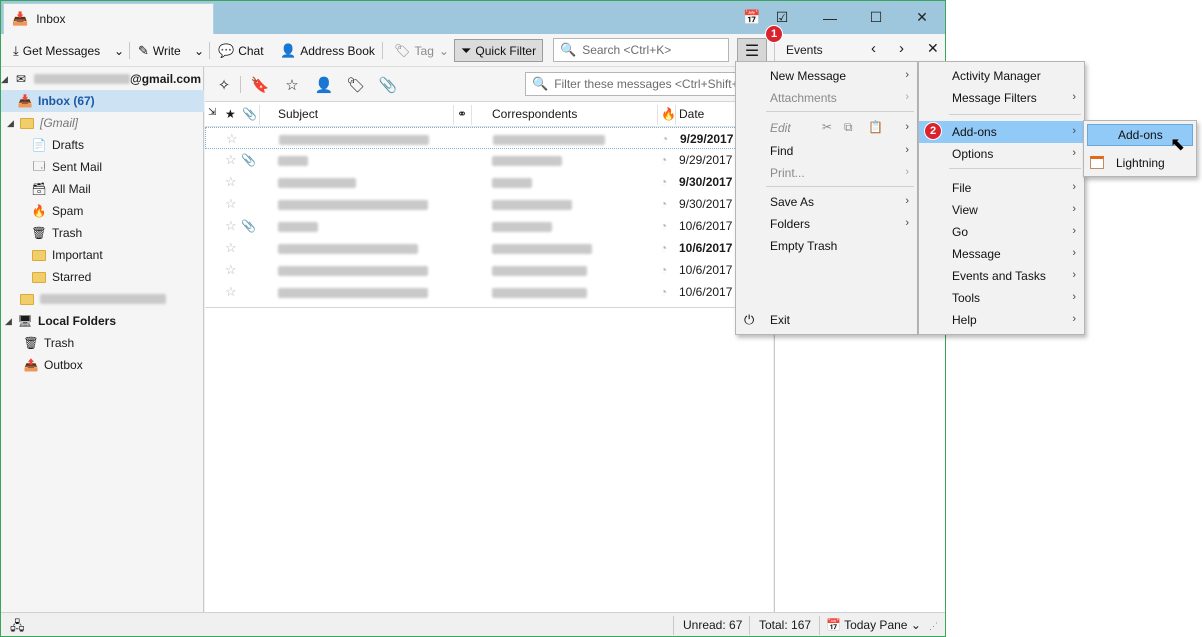 The image size is (1202, 637). Describe the element at coordinates (249, 114) in the screenshot. I see `attachment-column-icon: 📎` at that location.